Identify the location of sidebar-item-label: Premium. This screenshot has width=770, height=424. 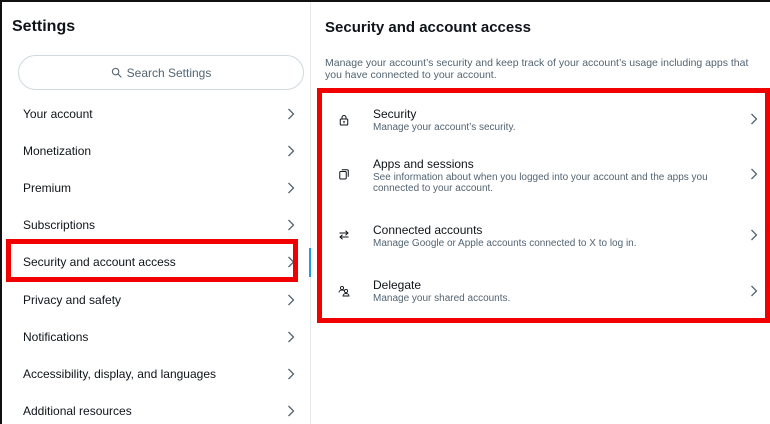
(47, 187).